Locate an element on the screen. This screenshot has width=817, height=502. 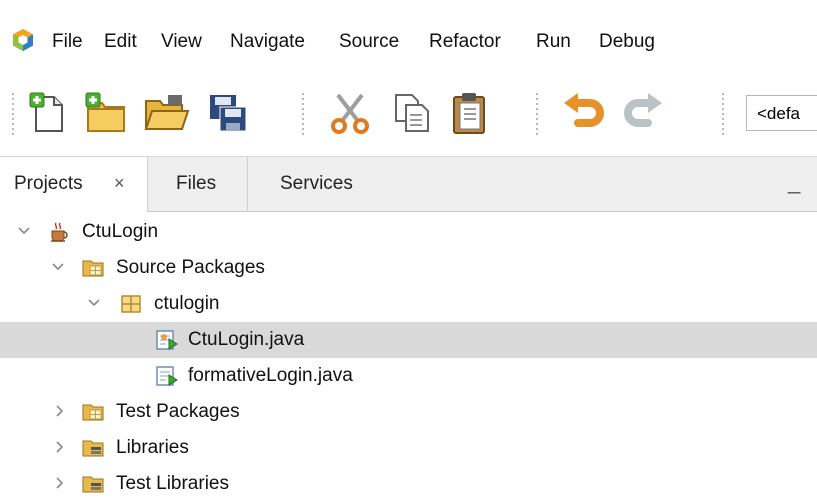
tab-services-label: Services is located at coordinates (316, 183).